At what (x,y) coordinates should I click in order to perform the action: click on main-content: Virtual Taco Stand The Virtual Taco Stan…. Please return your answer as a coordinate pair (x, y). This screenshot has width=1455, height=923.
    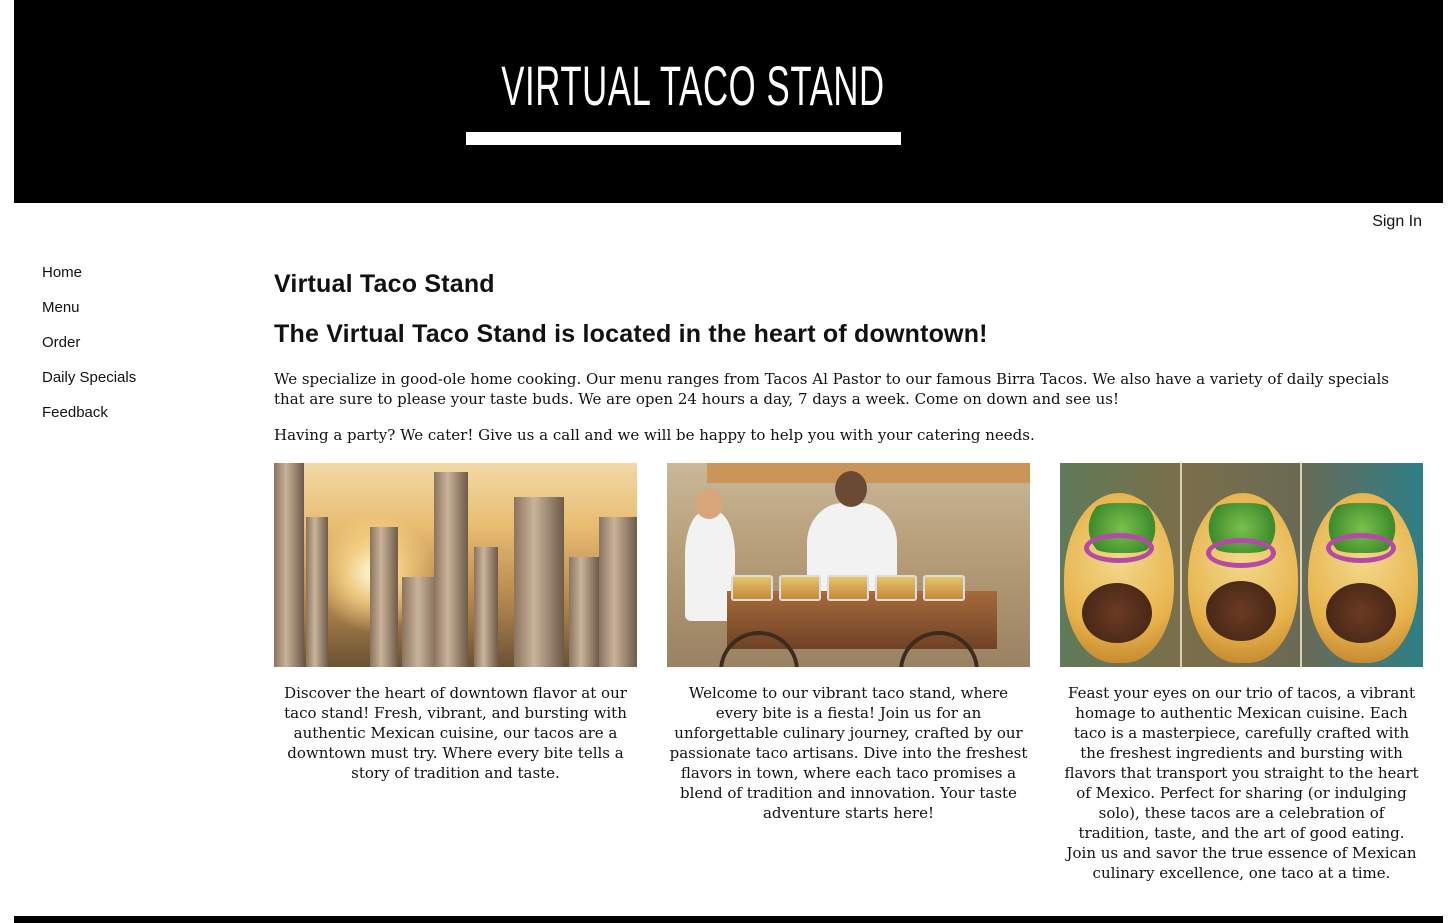
    Looking at the image, I should click on (849, 357).